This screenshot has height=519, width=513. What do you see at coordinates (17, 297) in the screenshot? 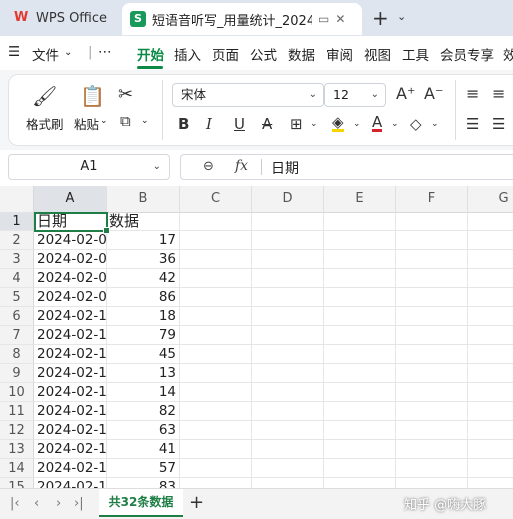
I see `row-header: 5` at bounding box center [17, 297].